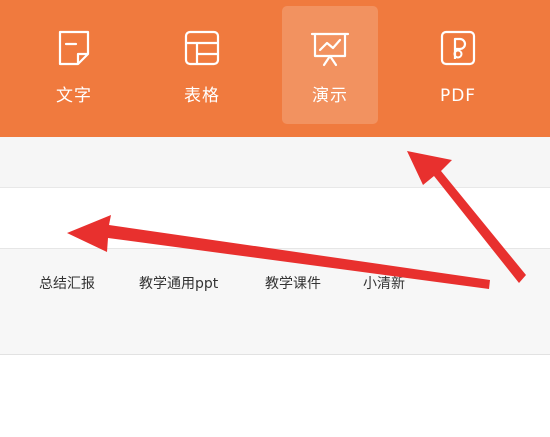 The image size is (550, 437). Describe the element at coordinates (458, 48) in the screenshot. I see `pdf-icon` at that location.